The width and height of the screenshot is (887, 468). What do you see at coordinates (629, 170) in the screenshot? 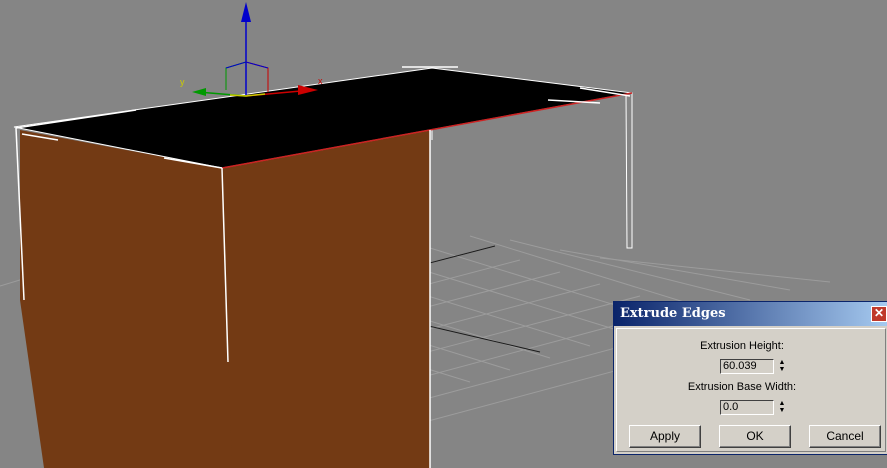
I see `box-back-leg` at bounding box center [629, 170].